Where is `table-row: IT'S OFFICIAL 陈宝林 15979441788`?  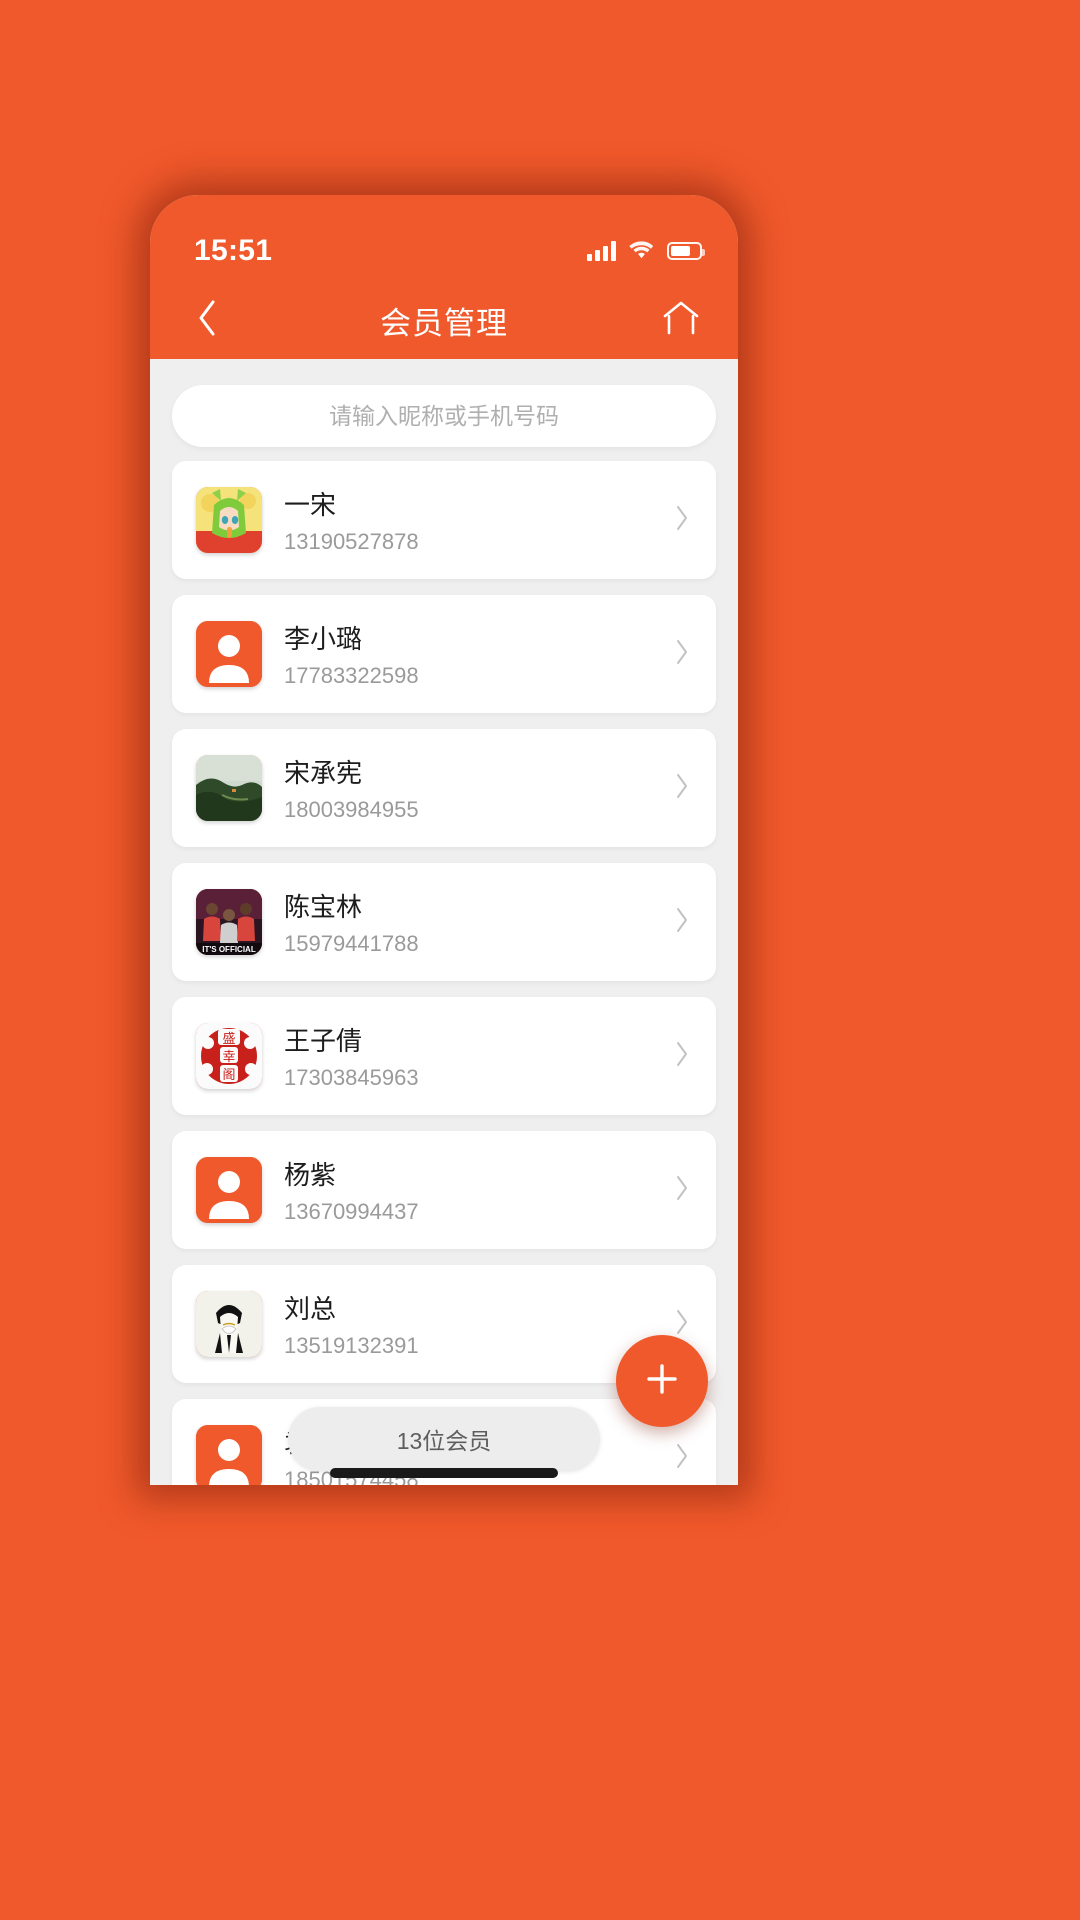
table-row: IT'S OFFICIAL 陈宝林 15979441788 is located at coordinates (444, 922).